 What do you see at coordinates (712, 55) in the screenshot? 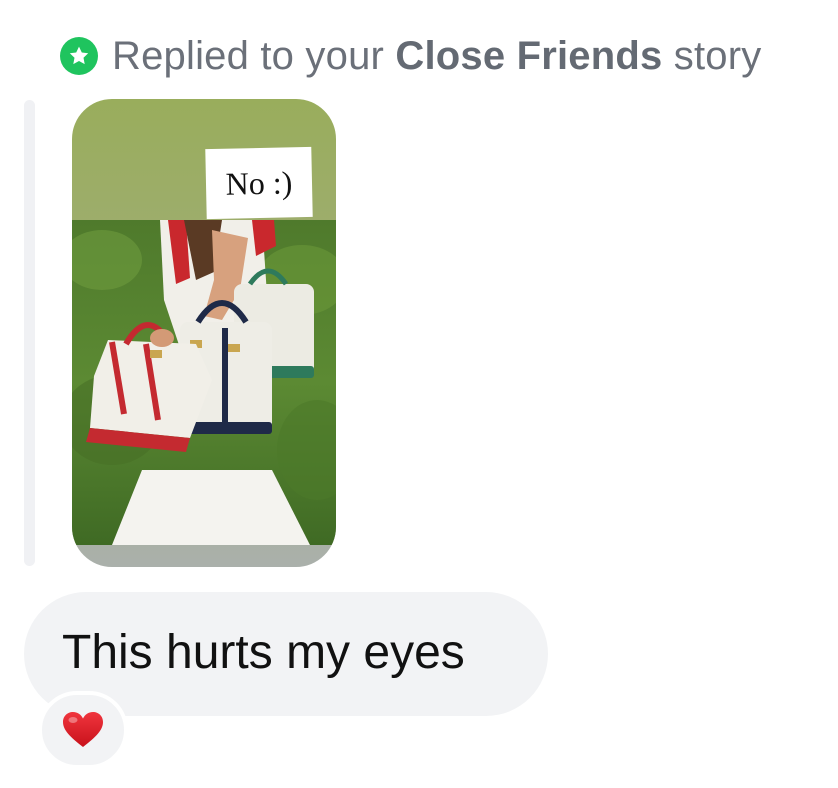
I see `reply-header-suffix: story` at bounding box center [712, 55].